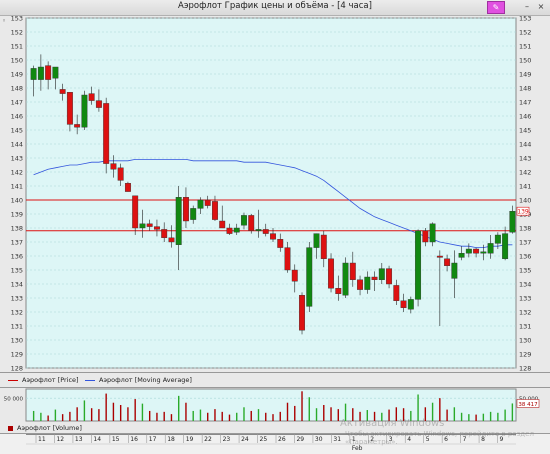 This screenshot has width=550, height=454. Describe the element at coordinates (13, 380) in the screenshot. I see `legend-price-swatch` at that location.